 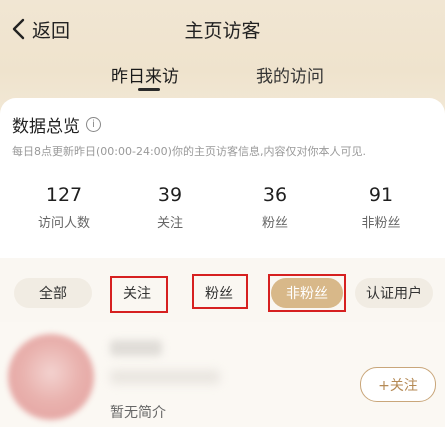 I want to click on highlight-box-following, so click(x=139, y=294).